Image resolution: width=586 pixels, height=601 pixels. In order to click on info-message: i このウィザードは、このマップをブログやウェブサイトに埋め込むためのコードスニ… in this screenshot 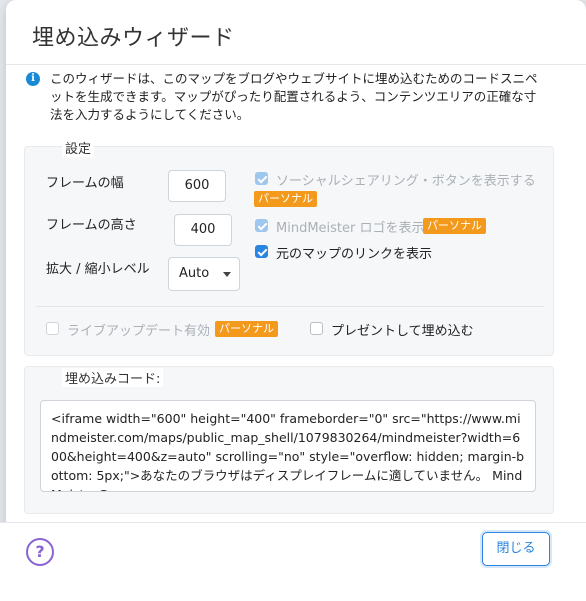, I will do `click(286, 97)`.